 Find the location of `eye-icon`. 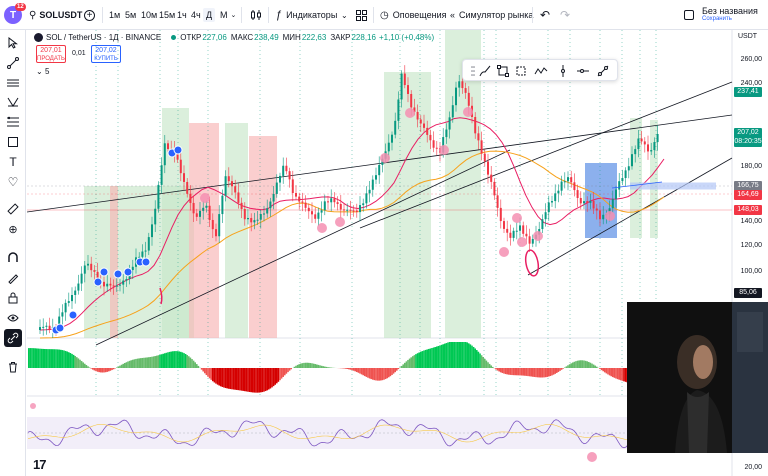

eye-icon is located at coordinates (13, 318).